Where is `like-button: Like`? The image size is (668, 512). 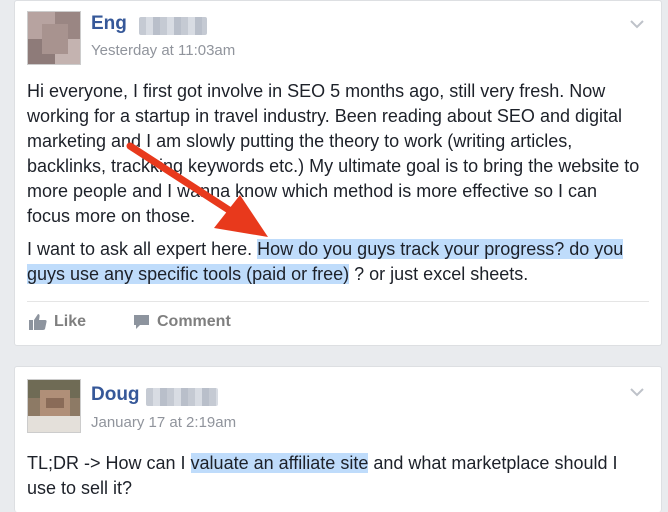
like-button: Like is located at coordinates (57, 322).